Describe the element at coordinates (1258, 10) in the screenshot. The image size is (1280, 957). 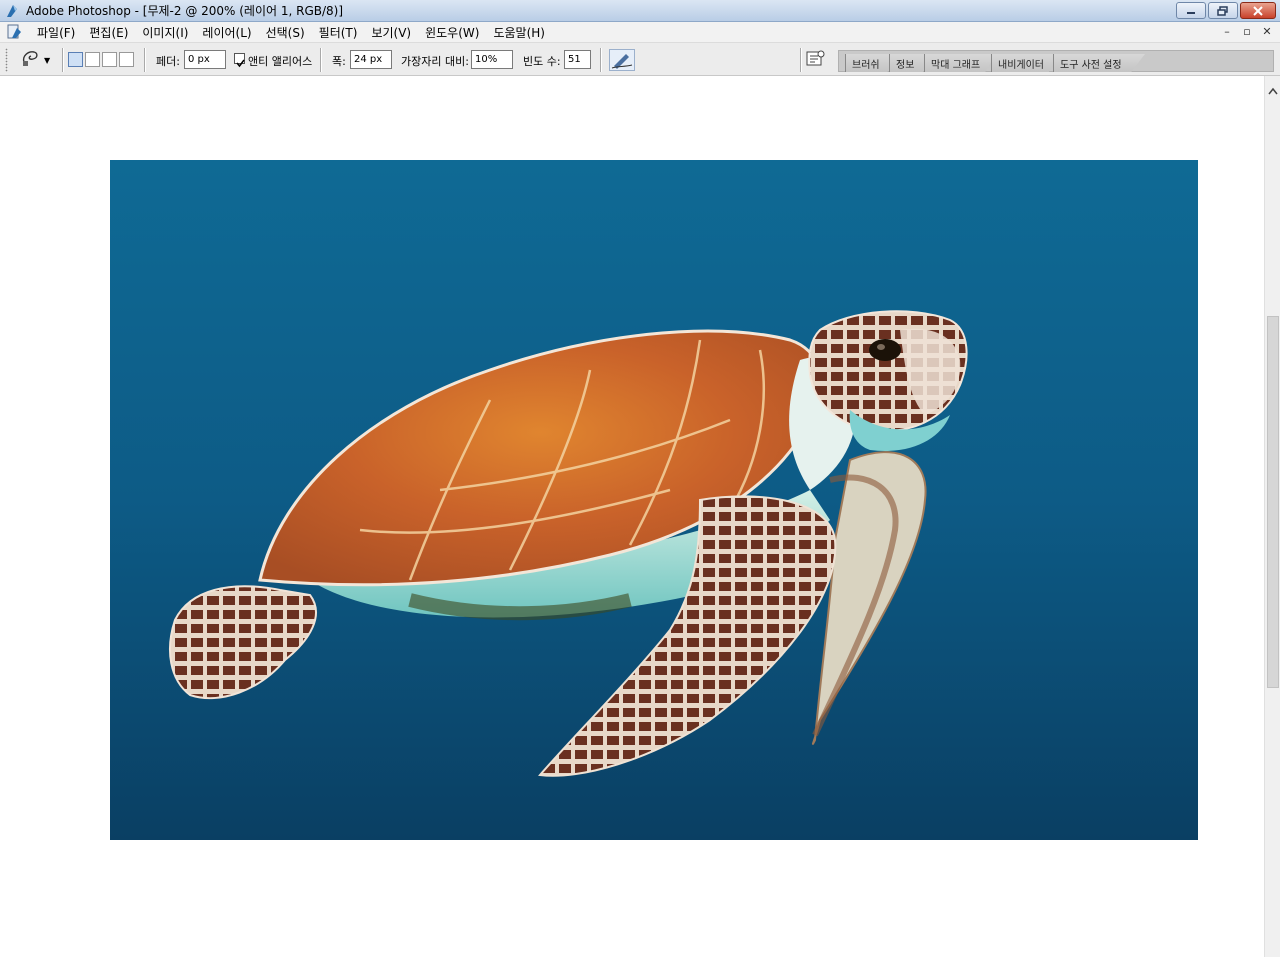
I see `close-button` at that location.